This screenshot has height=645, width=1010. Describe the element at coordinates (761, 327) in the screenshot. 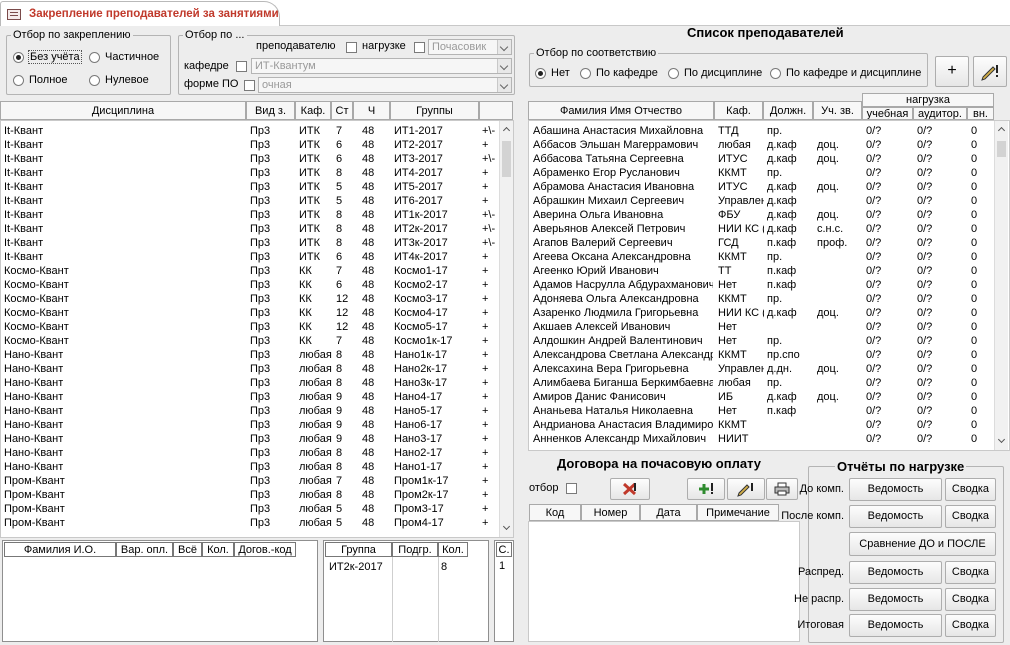

I see `table-row: Акшаев Алексей Иванович Нет 0/? 0/? 0` at that location.